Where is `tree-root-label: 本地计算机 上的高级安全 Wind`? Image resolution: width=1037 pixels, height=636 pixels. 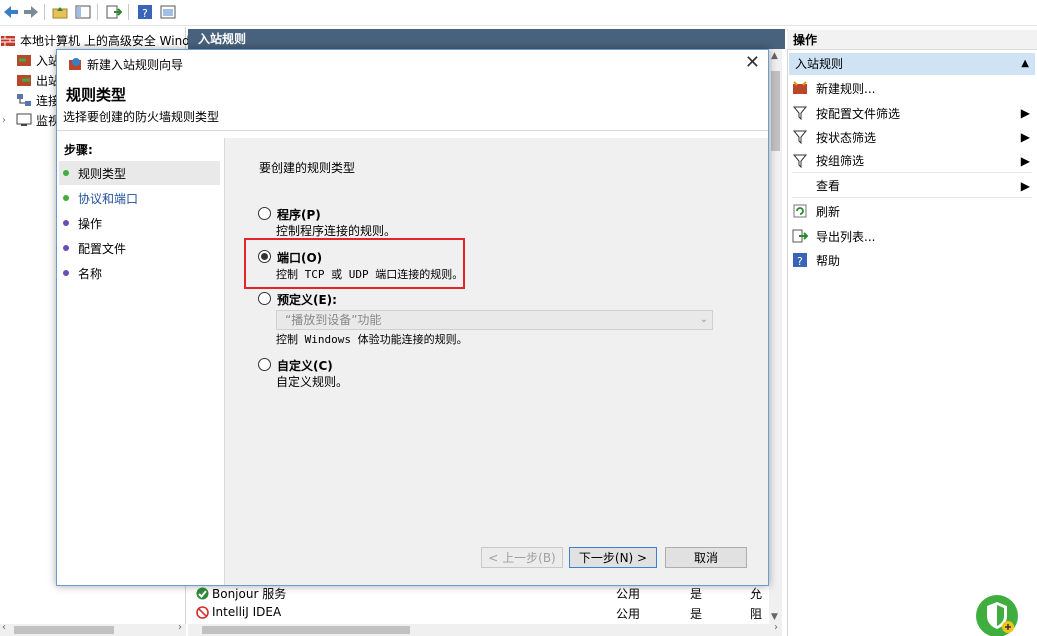
tree-root-label: 本地计算机 上的高级安全 Wind is located at coordinates (105, 40).